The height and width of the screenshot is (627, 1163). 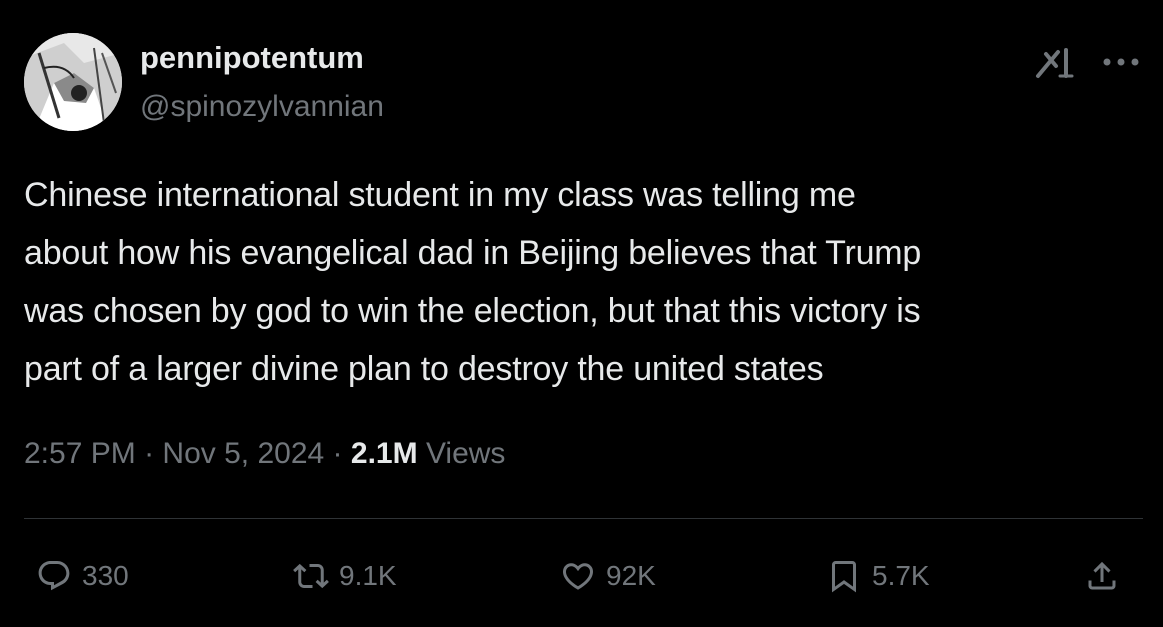 What do you see at coordinates (844, 577) in the screenshot?
I see `bookmark-icon` at bounding box center [844, 577].